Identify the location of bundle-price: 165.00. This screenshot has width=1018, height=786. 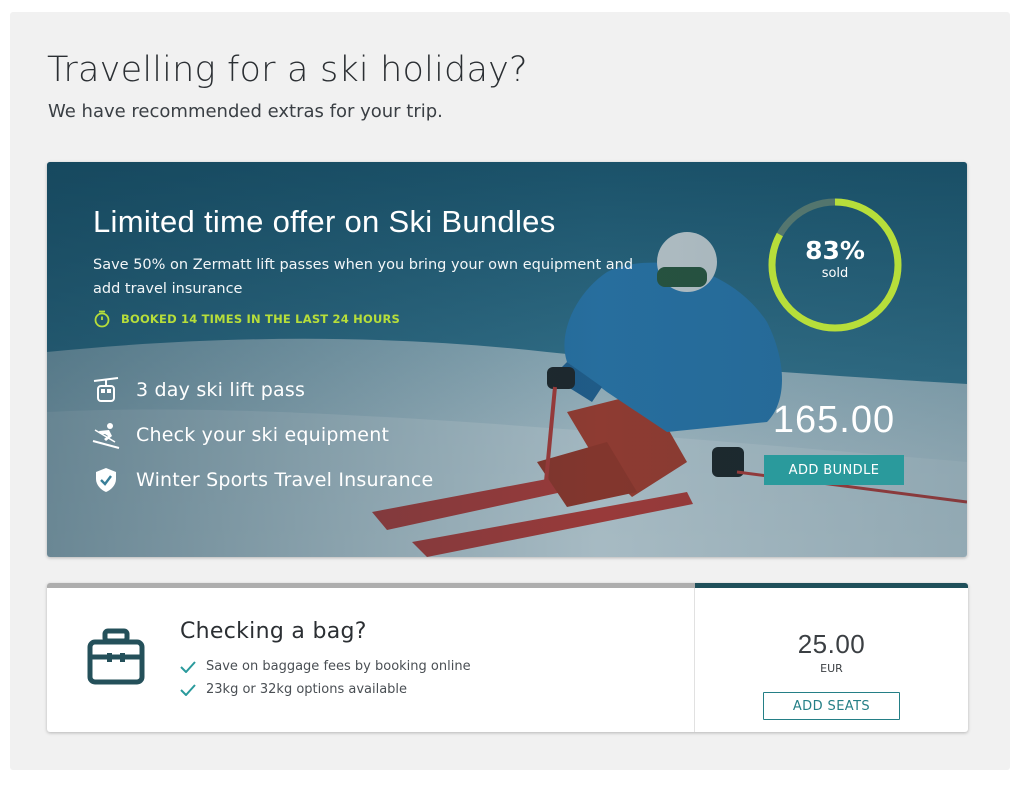
(834, 420).